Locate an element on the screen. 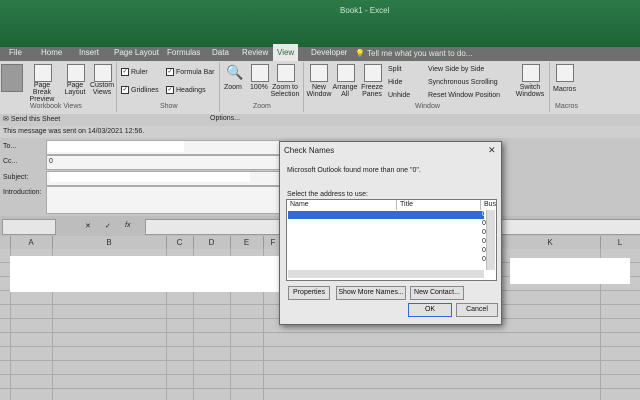  column-header-d: D is located at coordinates (212, 242).